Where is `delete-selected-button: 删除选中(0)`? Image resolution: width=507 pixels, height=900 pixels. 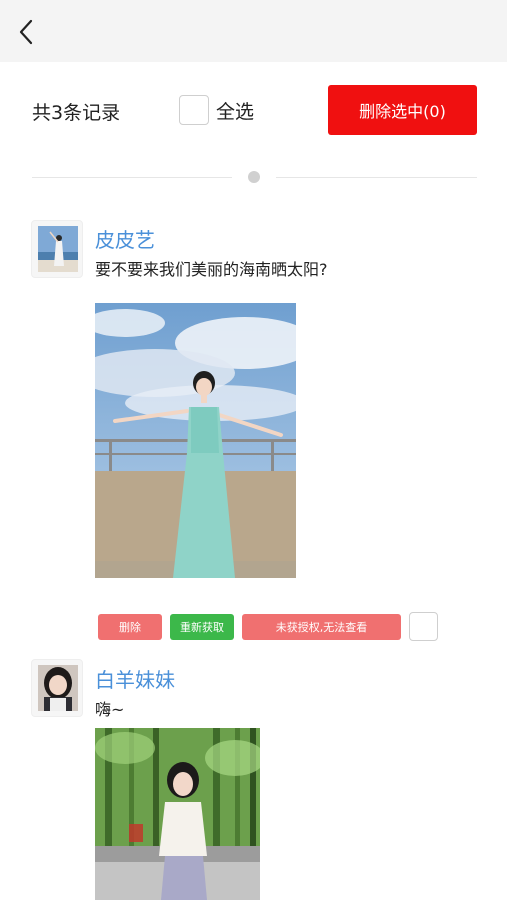 delete-selected-button: 删除选中(0) is located at coordinates (402, 110).